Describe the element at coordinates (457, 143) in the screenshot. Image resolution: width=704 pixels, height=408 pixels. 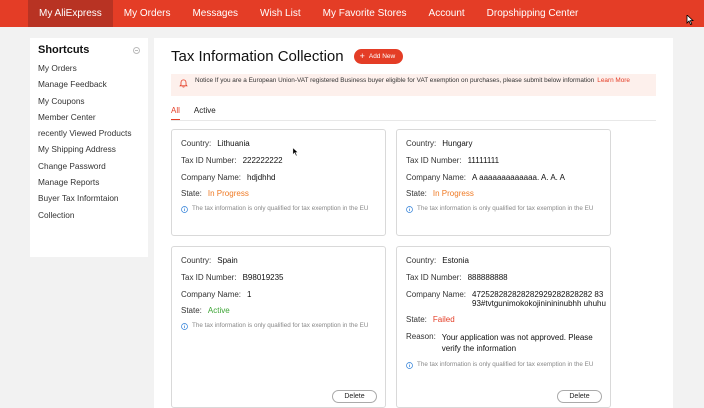
I see `country-value: Hungary` at that location.